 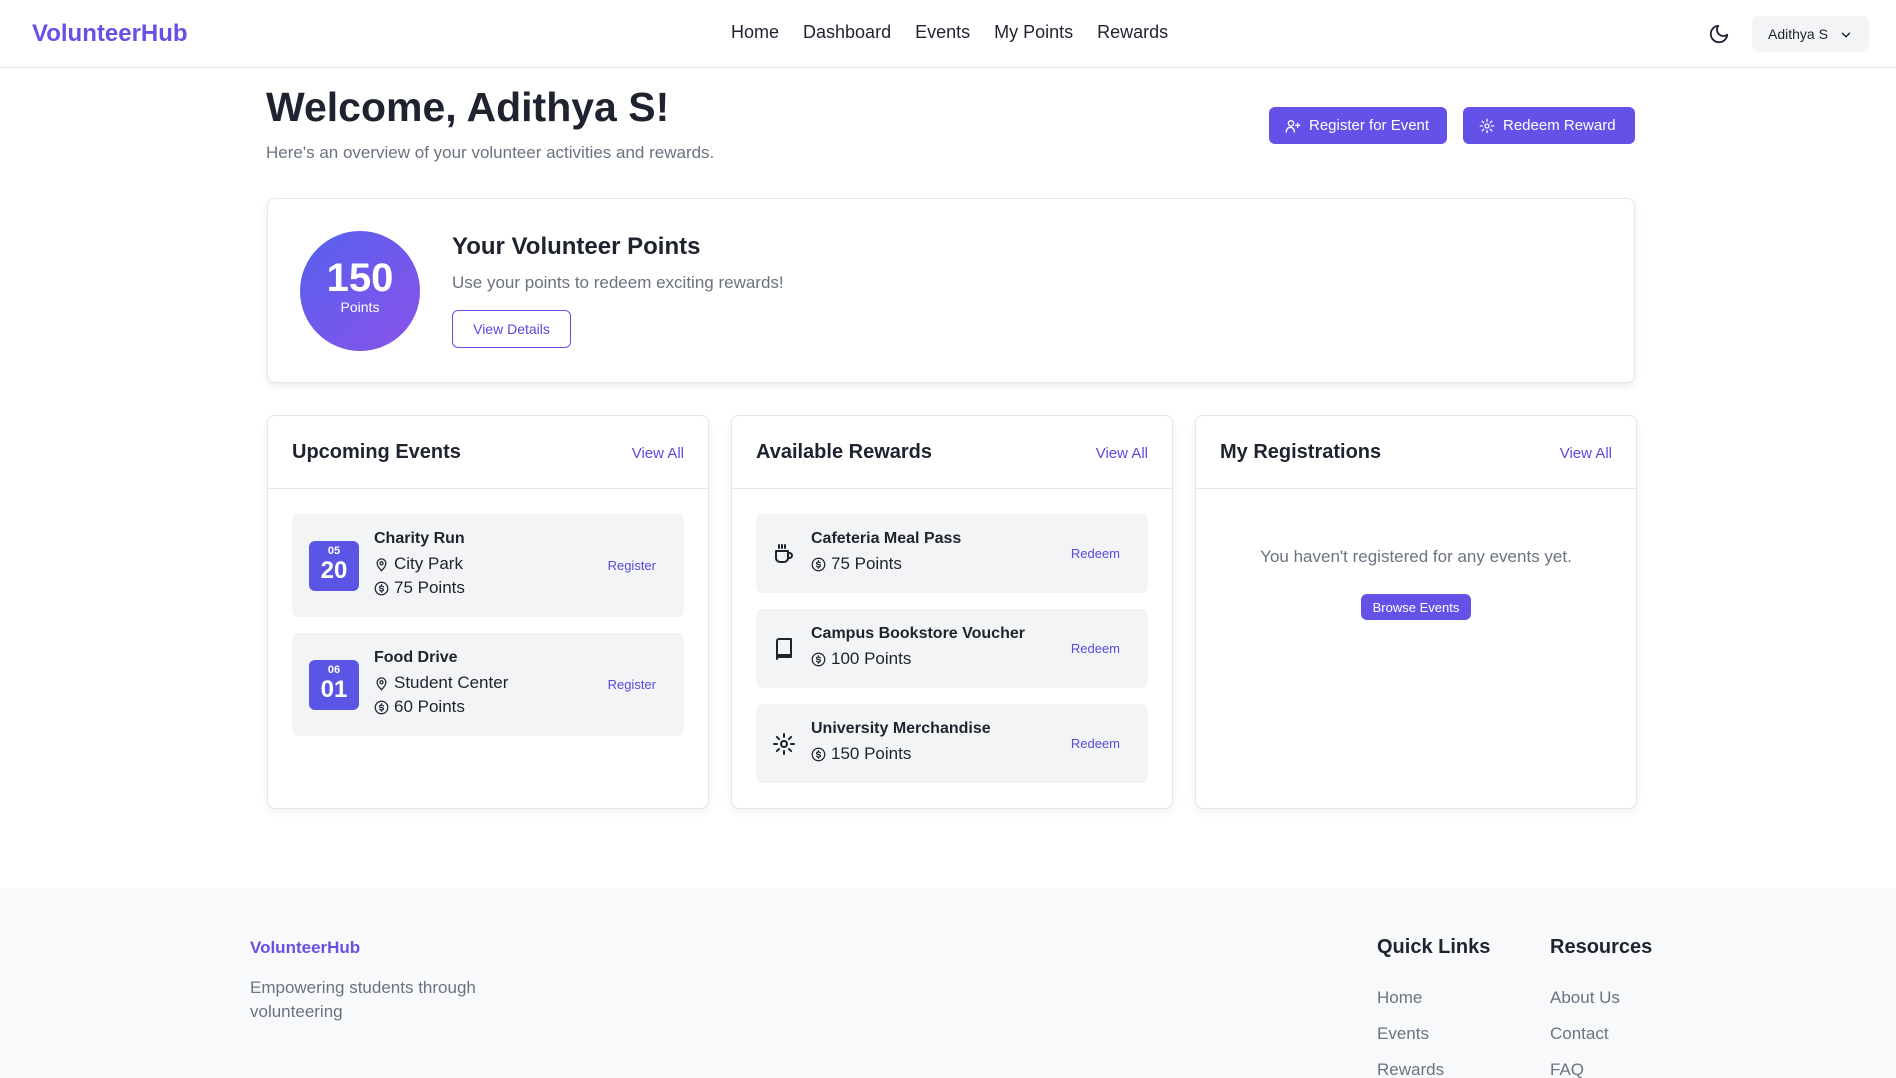 What do you see at coordinates (1369, 125) in the screenshot?
I see `register-event-label: Register for Event` at bounding box center [1369, 125].